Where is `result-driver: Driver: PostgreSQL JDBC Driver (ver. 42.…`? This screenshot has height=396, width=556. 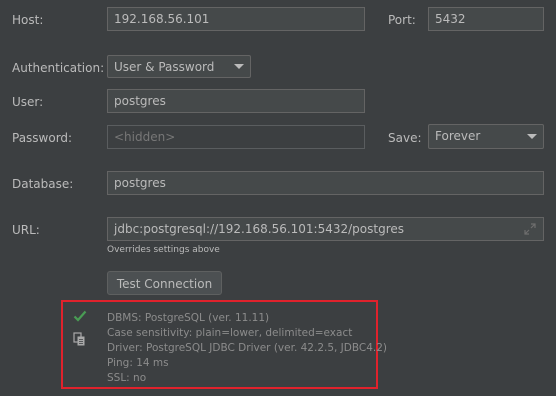 result-driver: Driver: PostgreSQL JDBC Driver (ver. 42.… is located at coordinates (247, 348).